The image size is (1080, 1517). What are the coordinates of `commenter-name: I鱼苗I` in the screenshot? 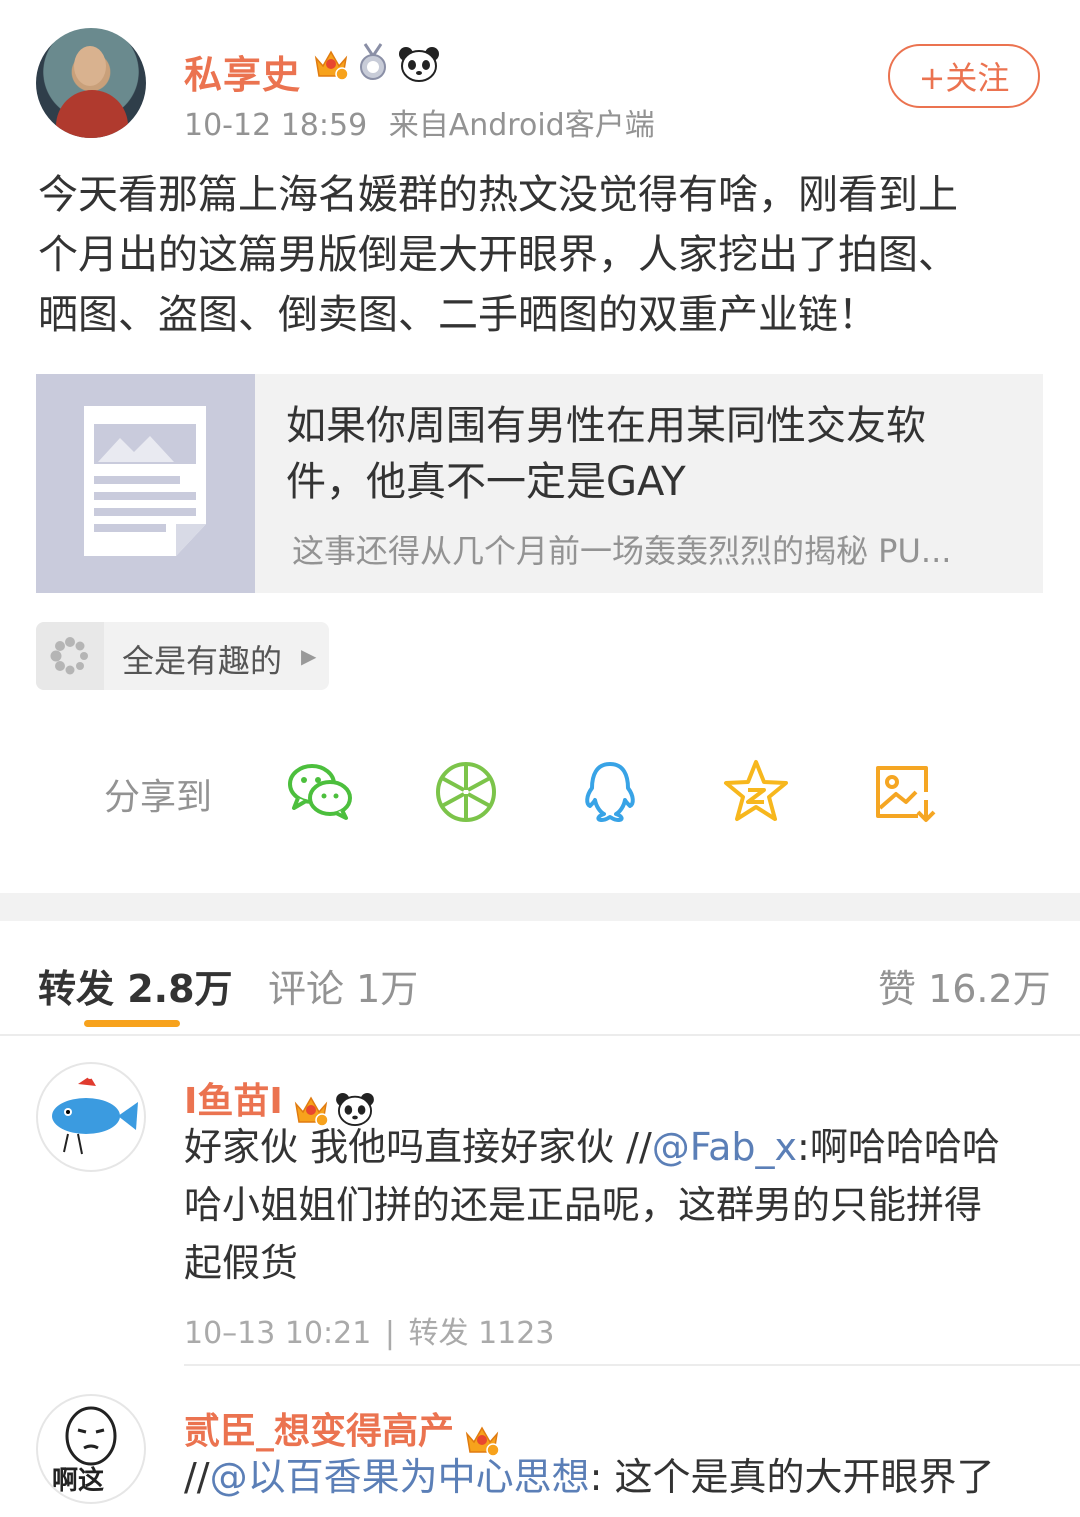 It's located at (233, 1101).